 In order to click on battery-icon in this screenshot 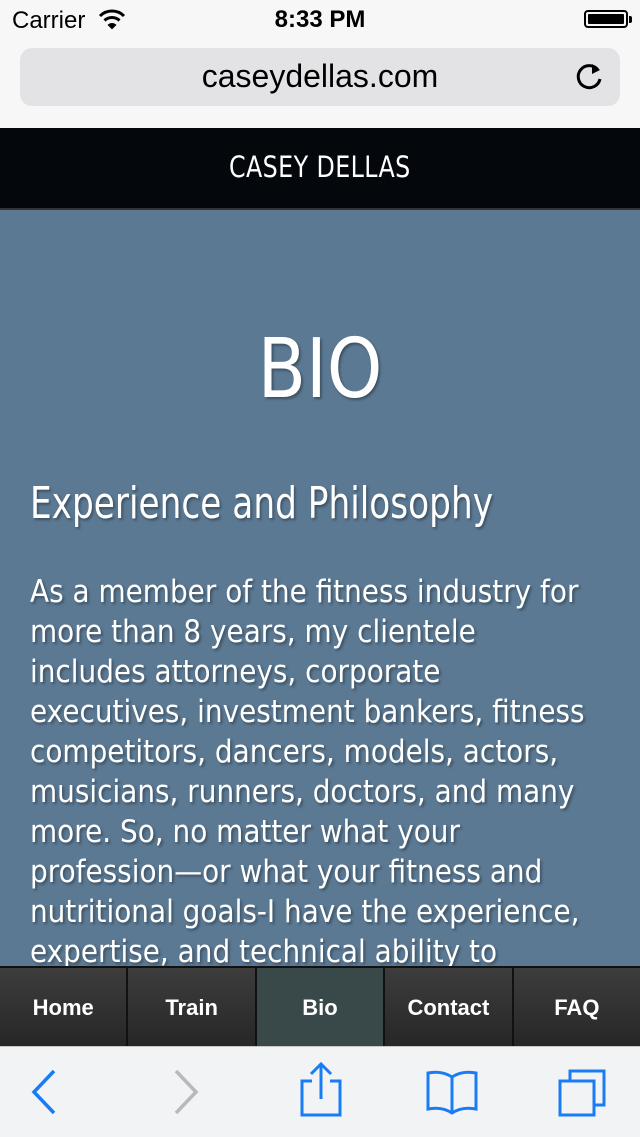, I will do `click(608, 19)`.